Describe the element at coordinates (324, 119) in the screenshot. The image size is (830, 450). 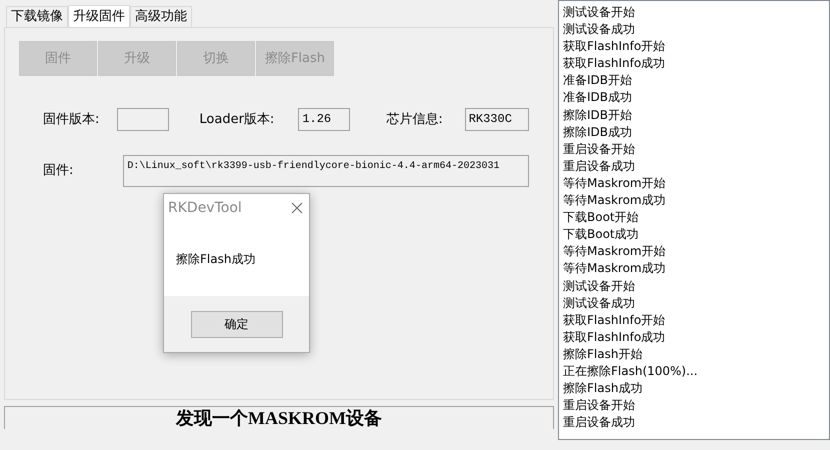
I see `text-field: 1.26` at that location.